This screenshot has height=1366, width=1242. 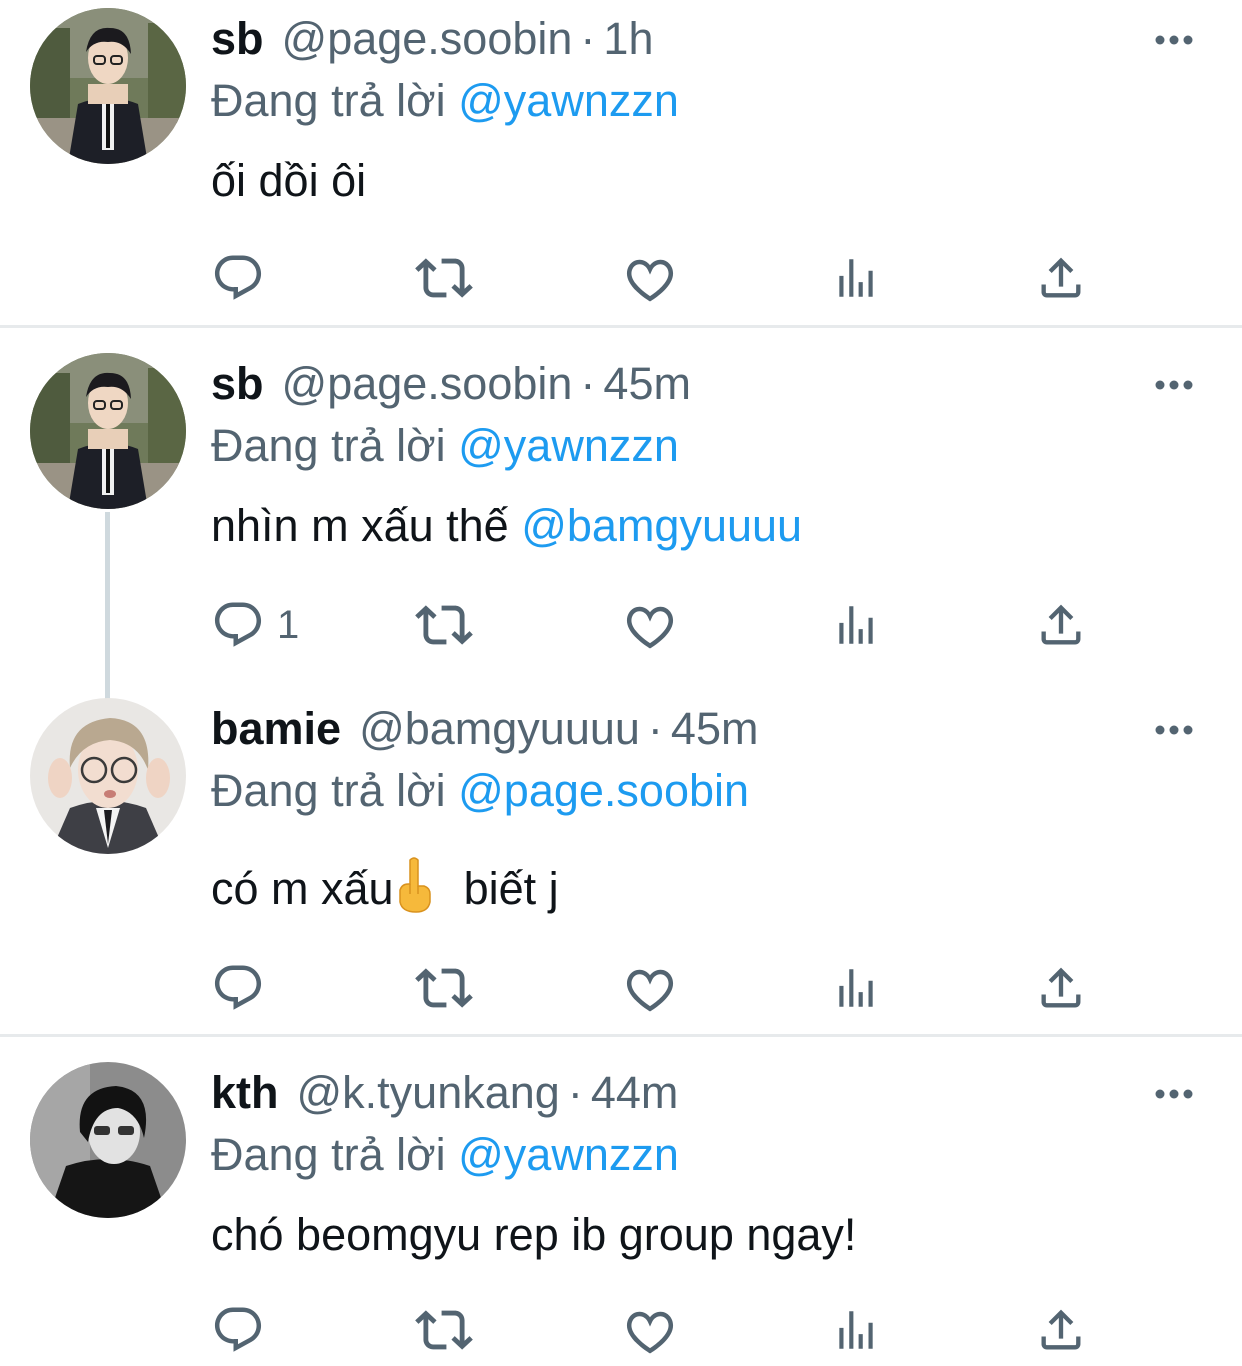 I want to click on tweet-text: nhìn m xấu thế @bamgyuuuu, so click(x=711, y=526).